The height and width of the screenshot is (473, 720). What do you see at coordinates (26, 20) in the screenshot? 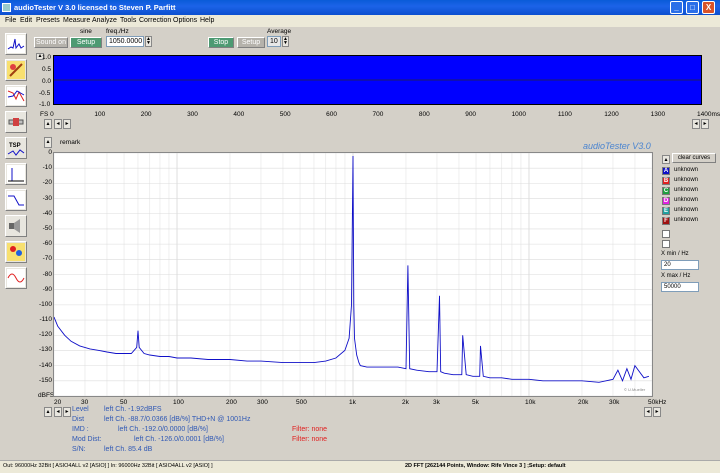
I see `menu-edit: Edit` at bounding box center [26, 20].